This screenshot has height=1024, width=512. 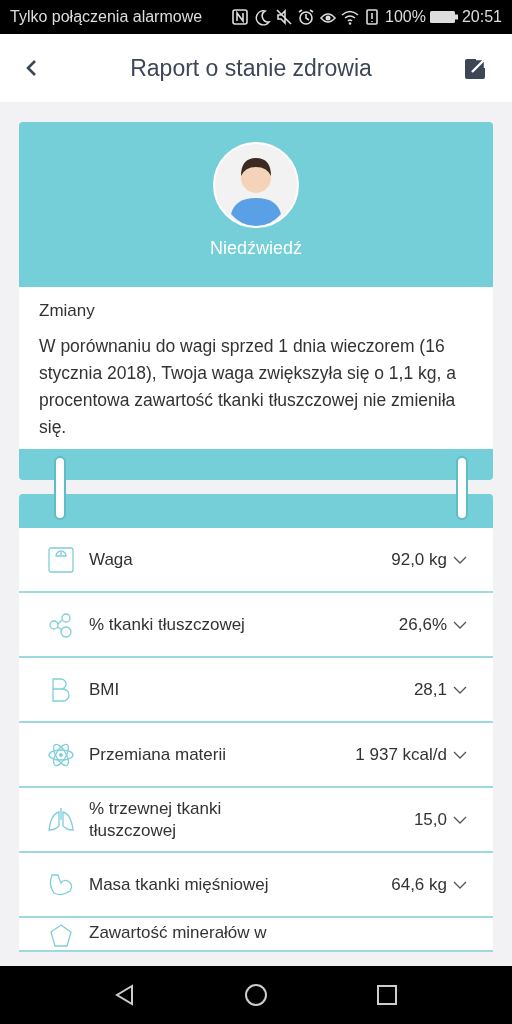 I want to click on metric-row: % trzewnej tkanki tłuszczowej 15,0, so click(x=256, y=820).